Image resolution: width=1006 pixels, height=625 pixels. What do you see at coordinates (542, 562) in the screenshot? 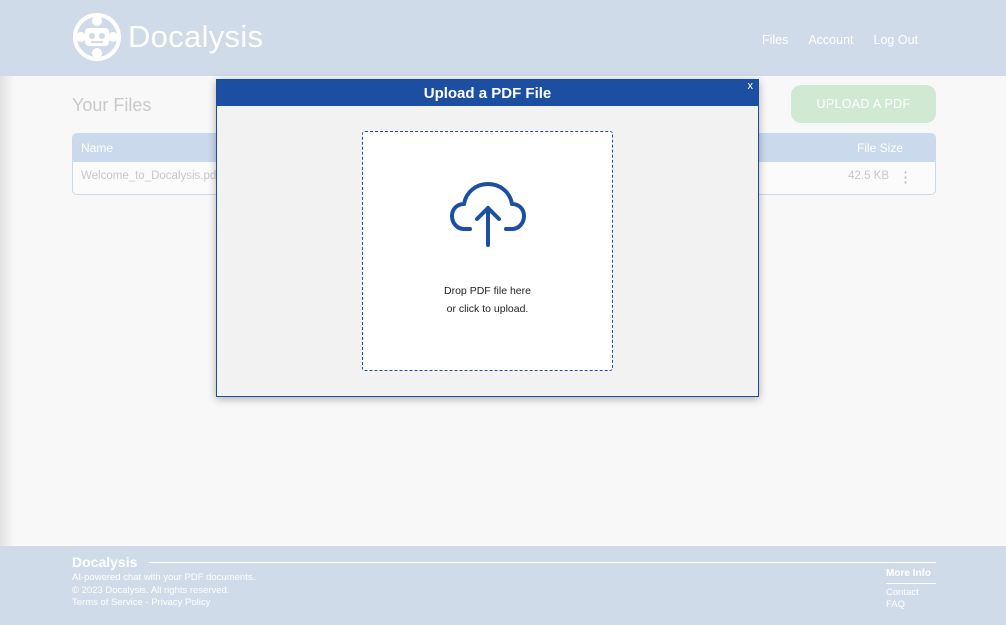
I see `footer-divider` at bounding box center [542, 562].